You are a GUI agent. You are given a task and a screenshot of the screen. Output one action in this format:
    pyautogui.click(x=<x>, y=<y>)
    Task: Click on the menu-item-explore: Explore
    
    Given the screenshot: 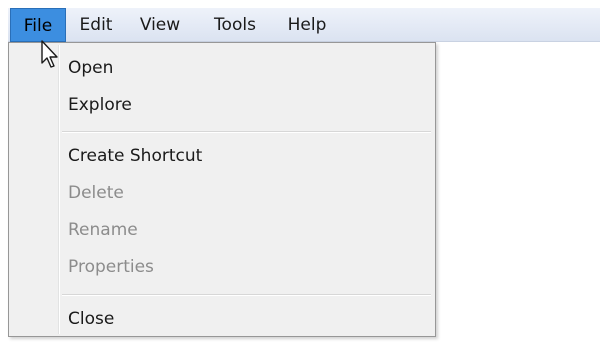 What is the action you would take?
    pyautogui.click(x=100, y=105)
    